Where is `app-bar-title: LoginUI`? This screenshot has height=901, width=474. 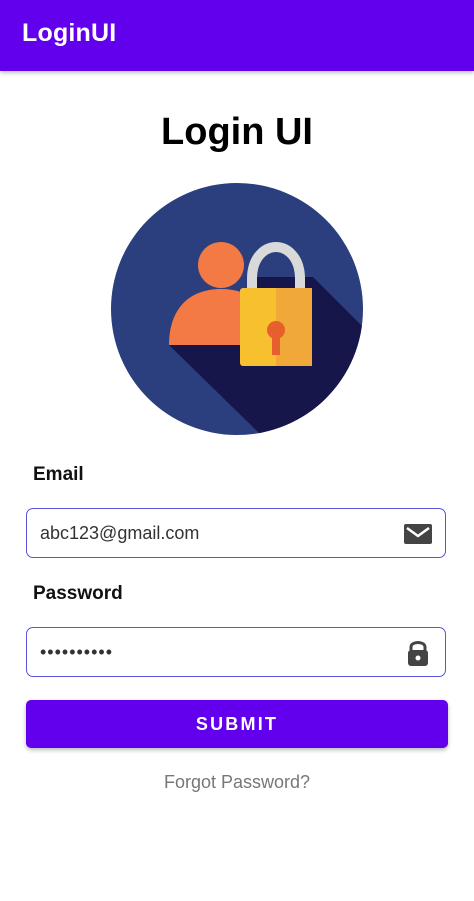
app-bar-title: LoginUI is located at coordinates (69, 33).